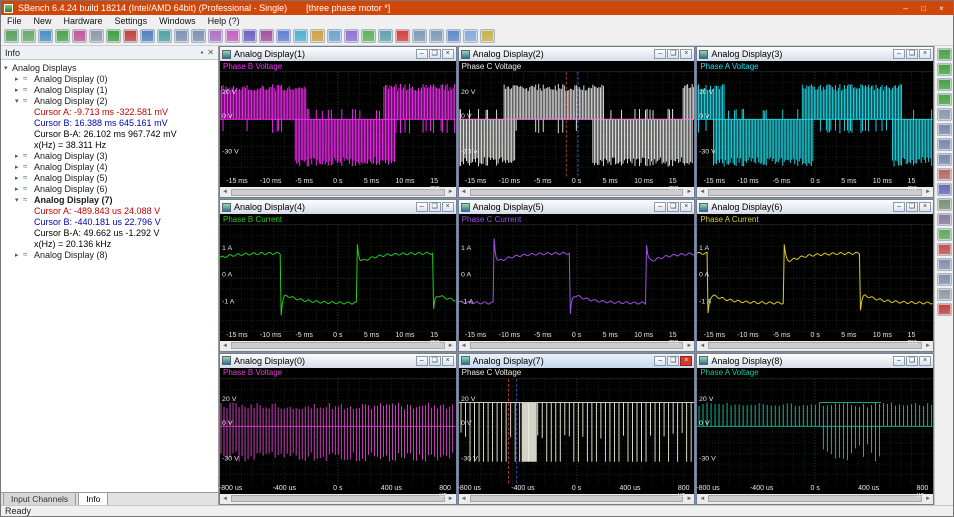 This screenshot has width=954, height=517. What do you see at coordinates (317, 36) in the screenshot?
I see `calculation-icon` at bounding box center [317, 36].